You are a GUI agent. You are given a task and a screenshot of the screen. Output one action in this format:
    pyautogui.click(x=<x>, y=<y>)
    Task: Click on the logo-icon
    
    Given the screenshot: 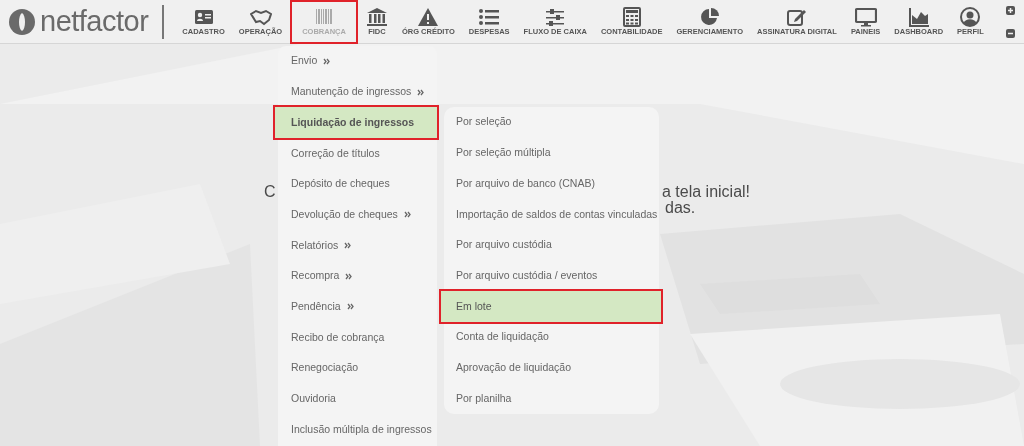 What is the action you would take?
    pyautogui.click(x=22, y=21)
    